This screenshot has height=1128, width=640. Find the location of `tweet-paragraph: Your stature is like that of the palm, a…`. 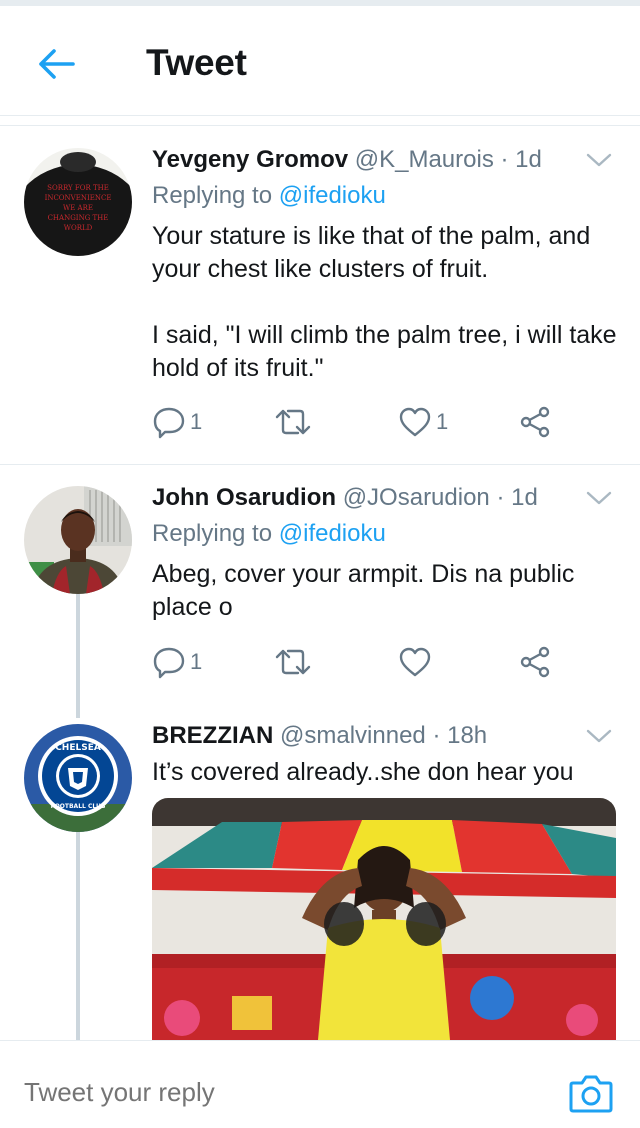

tweet-paragraph: Your stature is like that of the palm, a… is located at coordinates (371, 252).